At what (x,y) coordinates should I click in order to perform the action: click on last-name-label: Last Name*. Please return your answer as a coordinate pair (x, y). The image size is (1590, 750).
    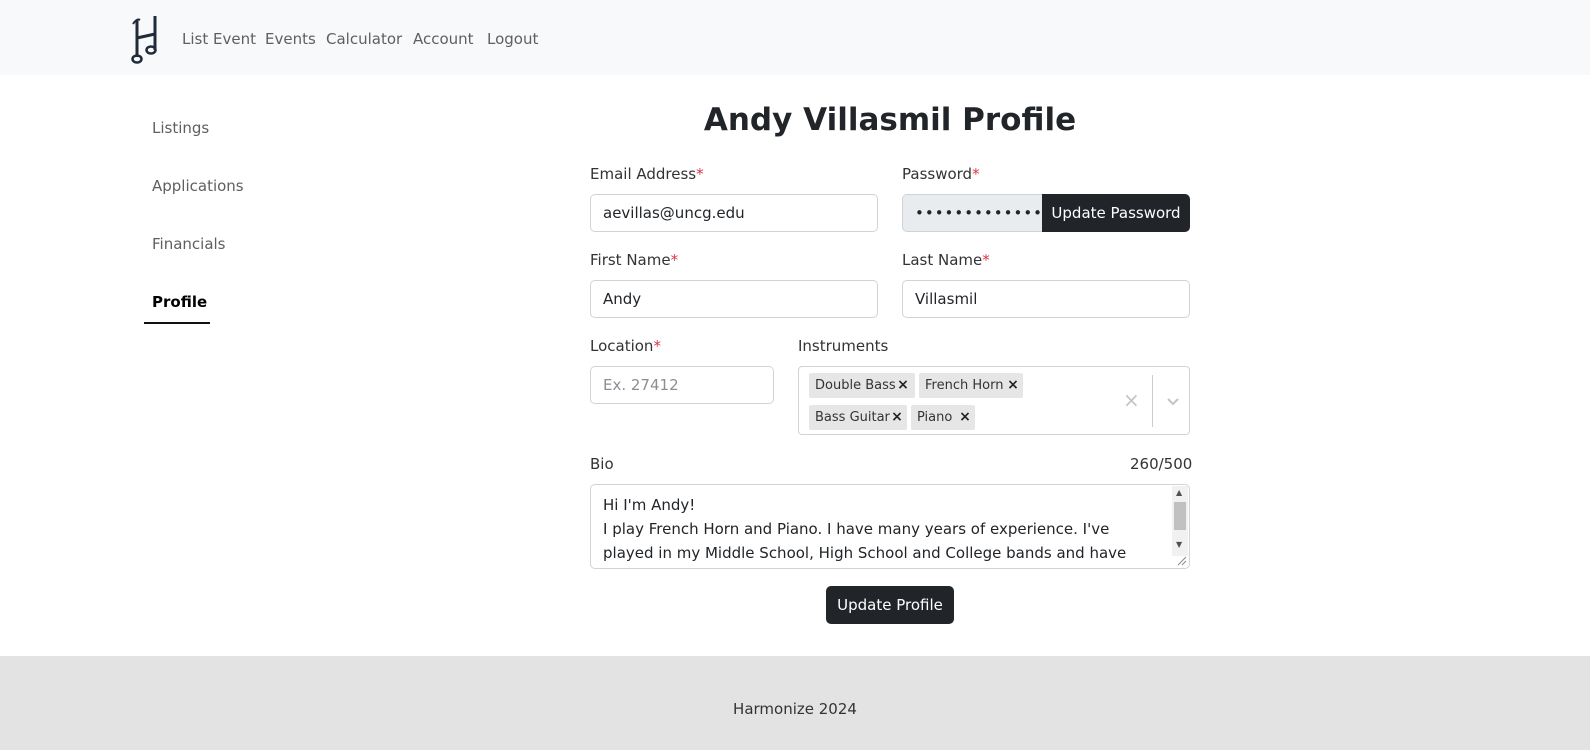
    Looking at the image, I should click on (946, 260).